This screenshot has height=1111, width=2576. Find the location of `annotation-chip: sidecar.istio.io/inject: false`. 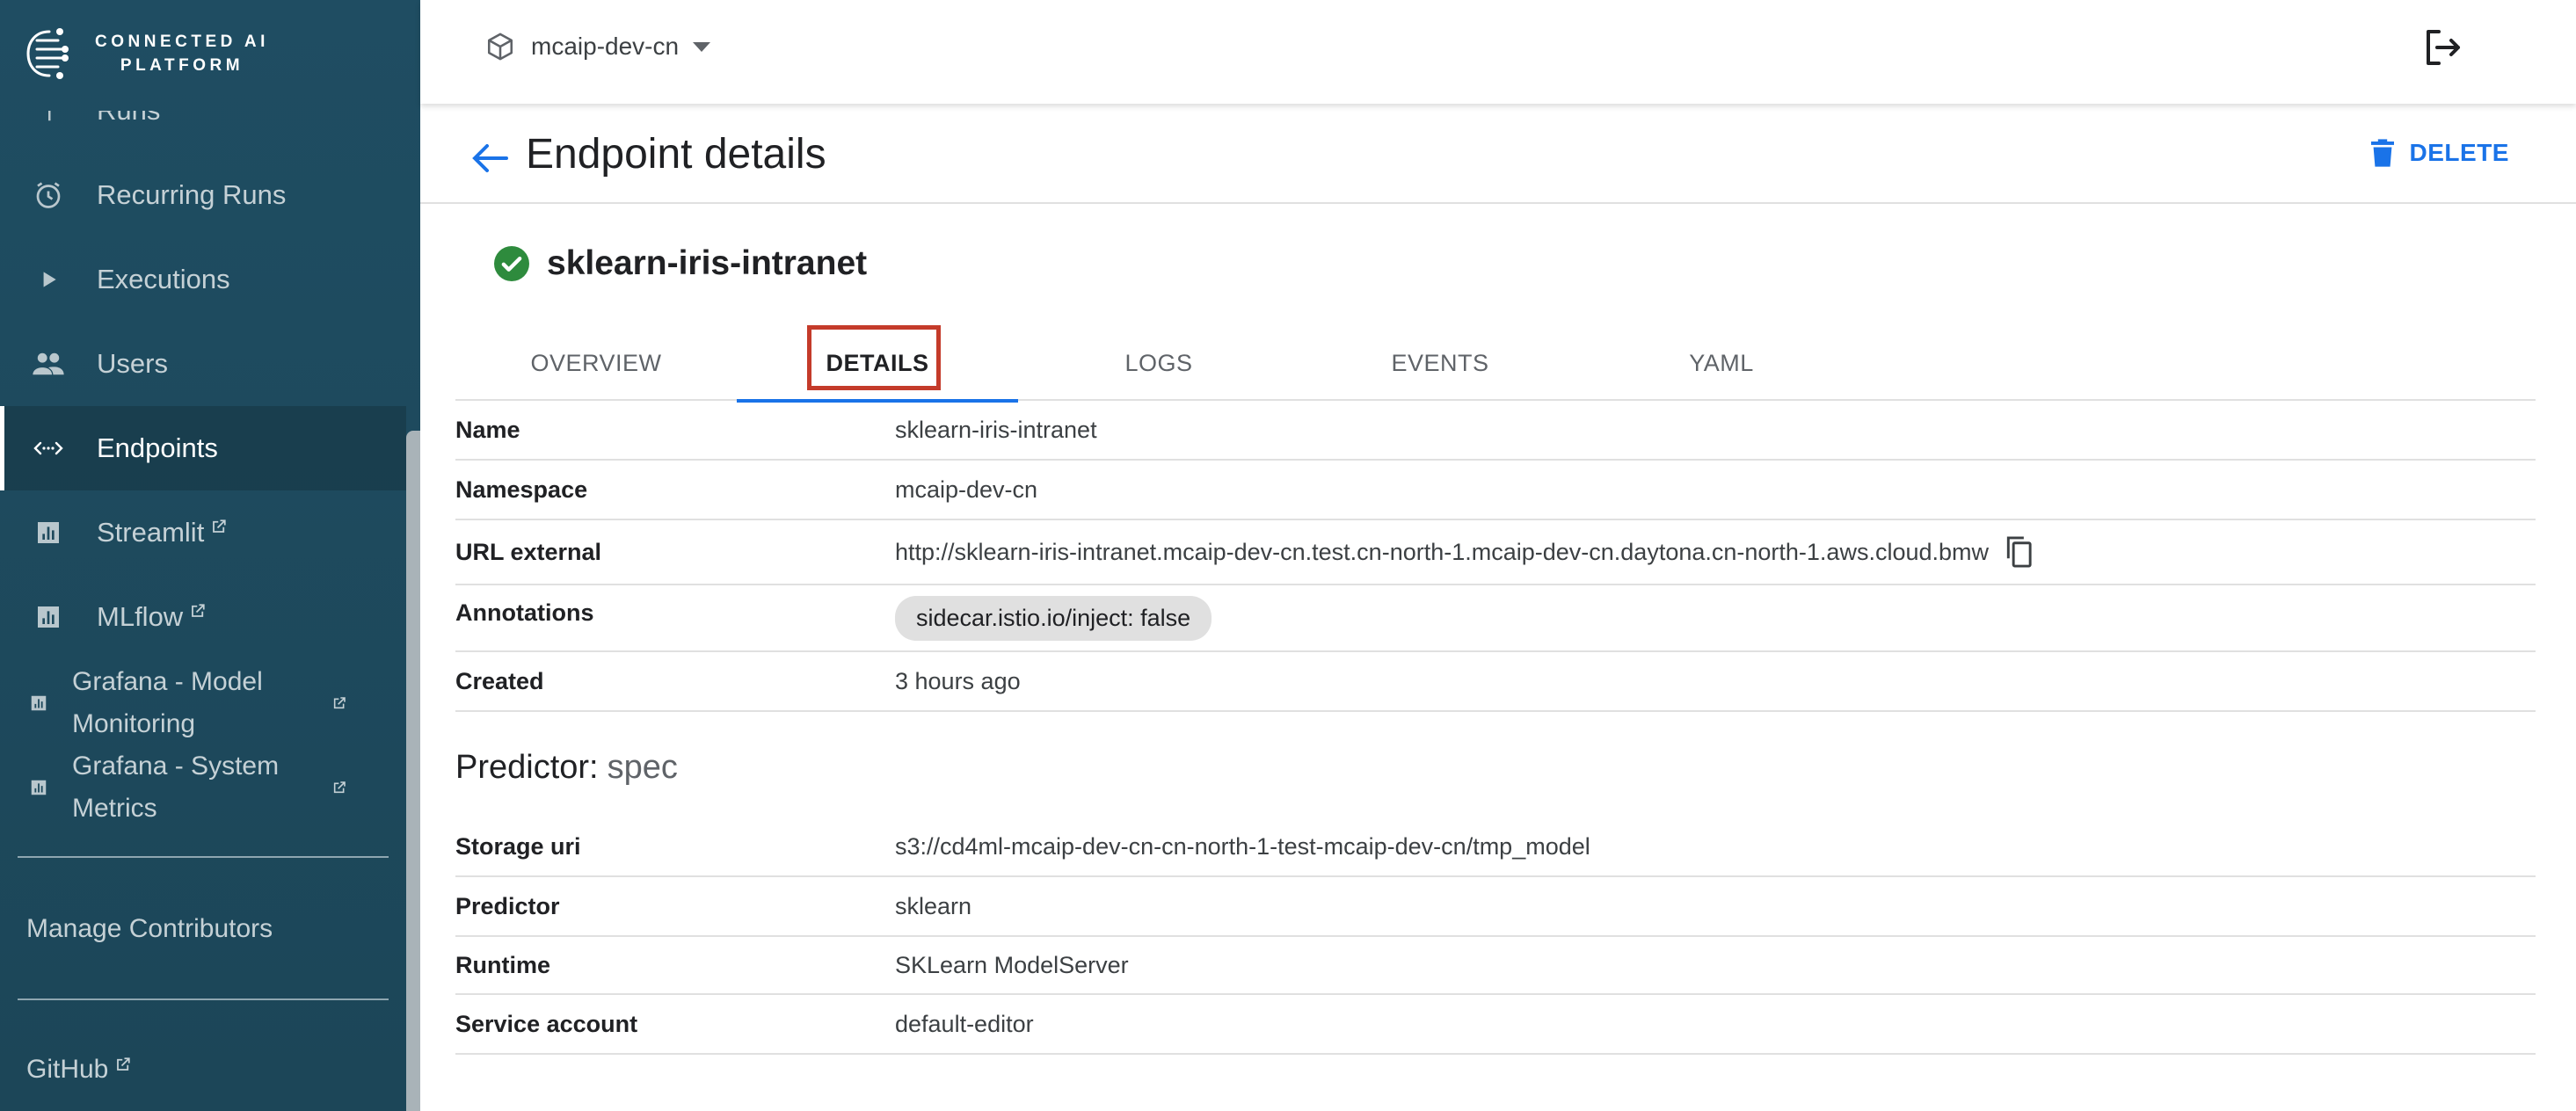

annotation-chip: sidecar.istio.io/inject: false is located at coordinates (1053, 618).